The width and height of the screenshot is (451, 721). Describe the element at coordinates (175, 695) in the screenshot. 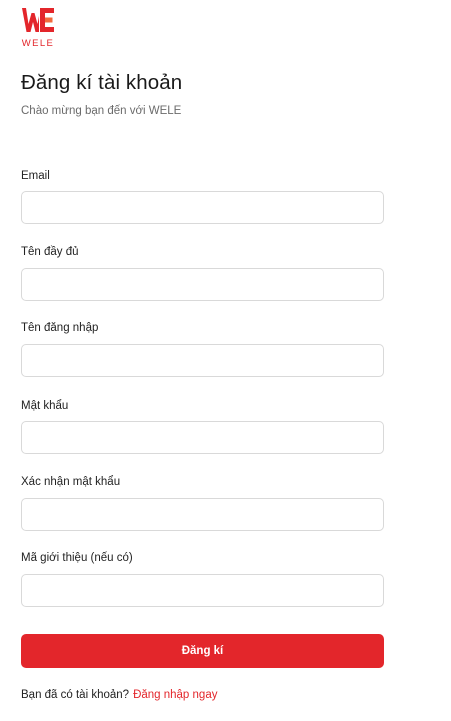

I see `login-link: Đăng nhập ngay` at that location.